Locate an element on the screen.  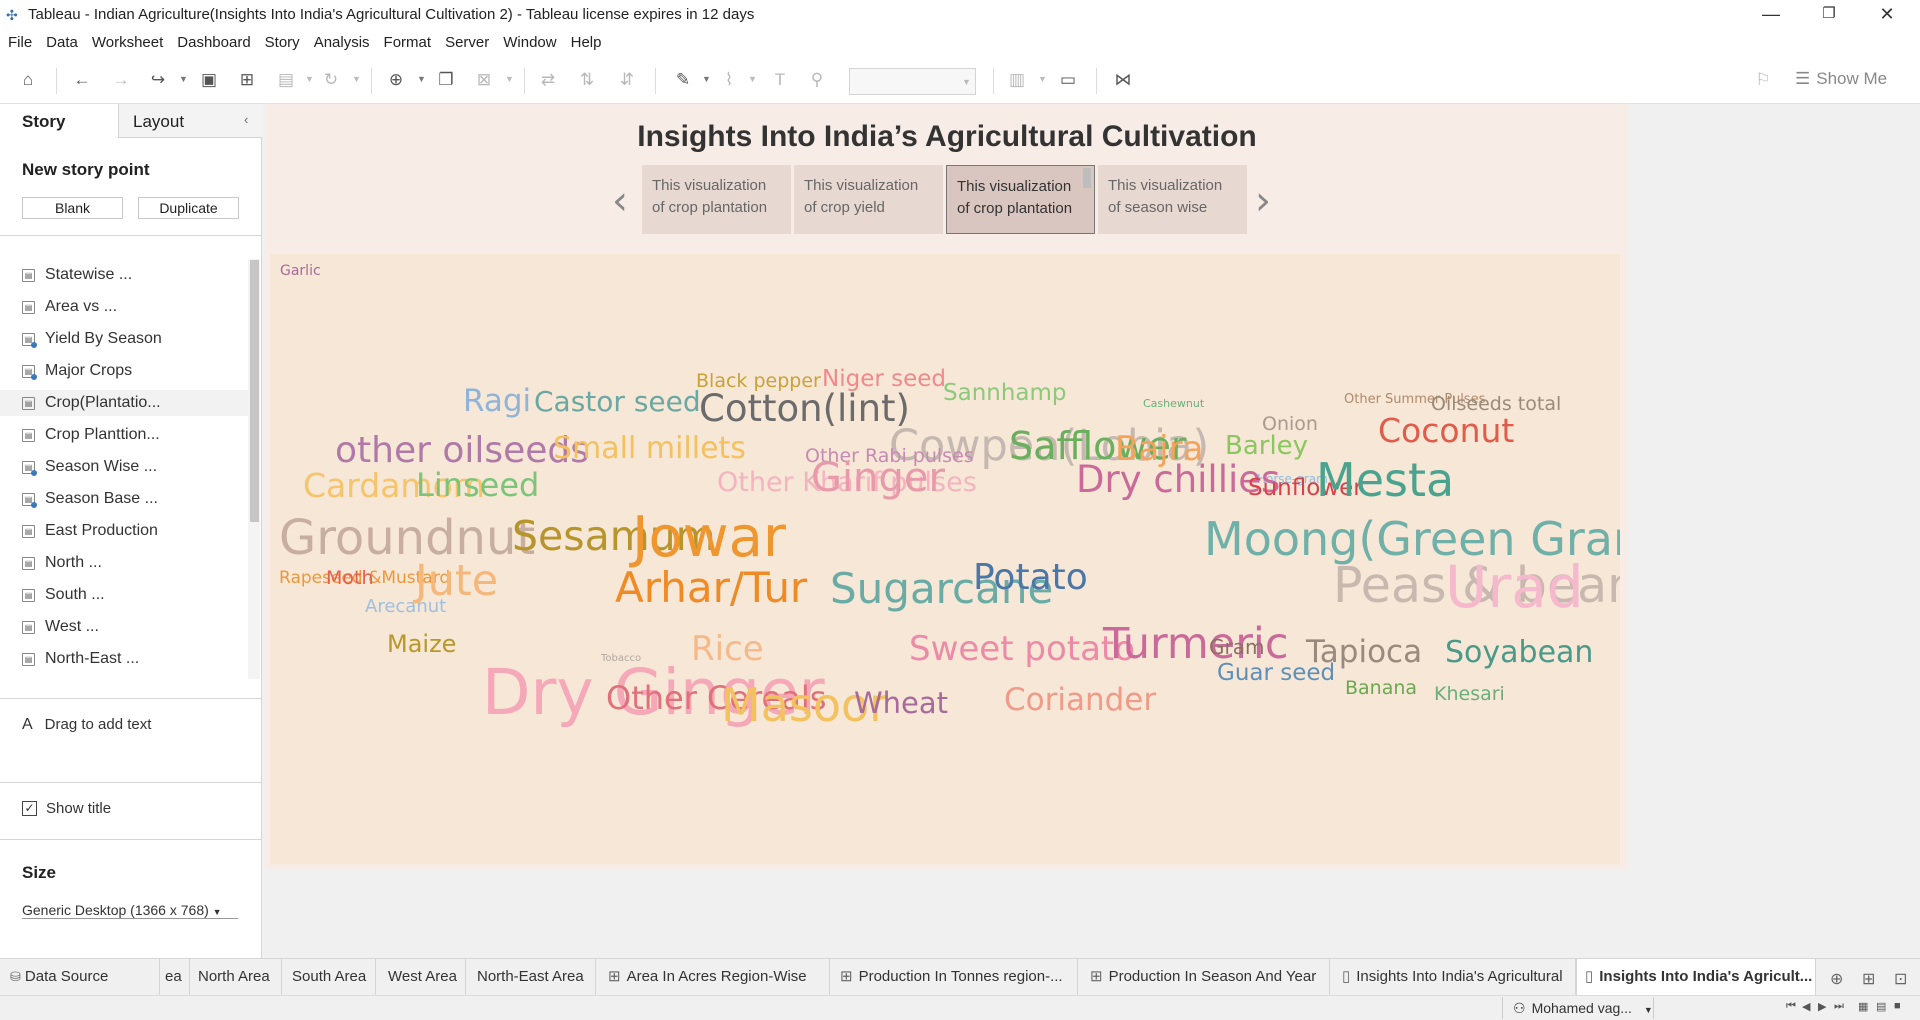
word-cloud-term: Arhar/Tur is located at coordinates (711, 588).